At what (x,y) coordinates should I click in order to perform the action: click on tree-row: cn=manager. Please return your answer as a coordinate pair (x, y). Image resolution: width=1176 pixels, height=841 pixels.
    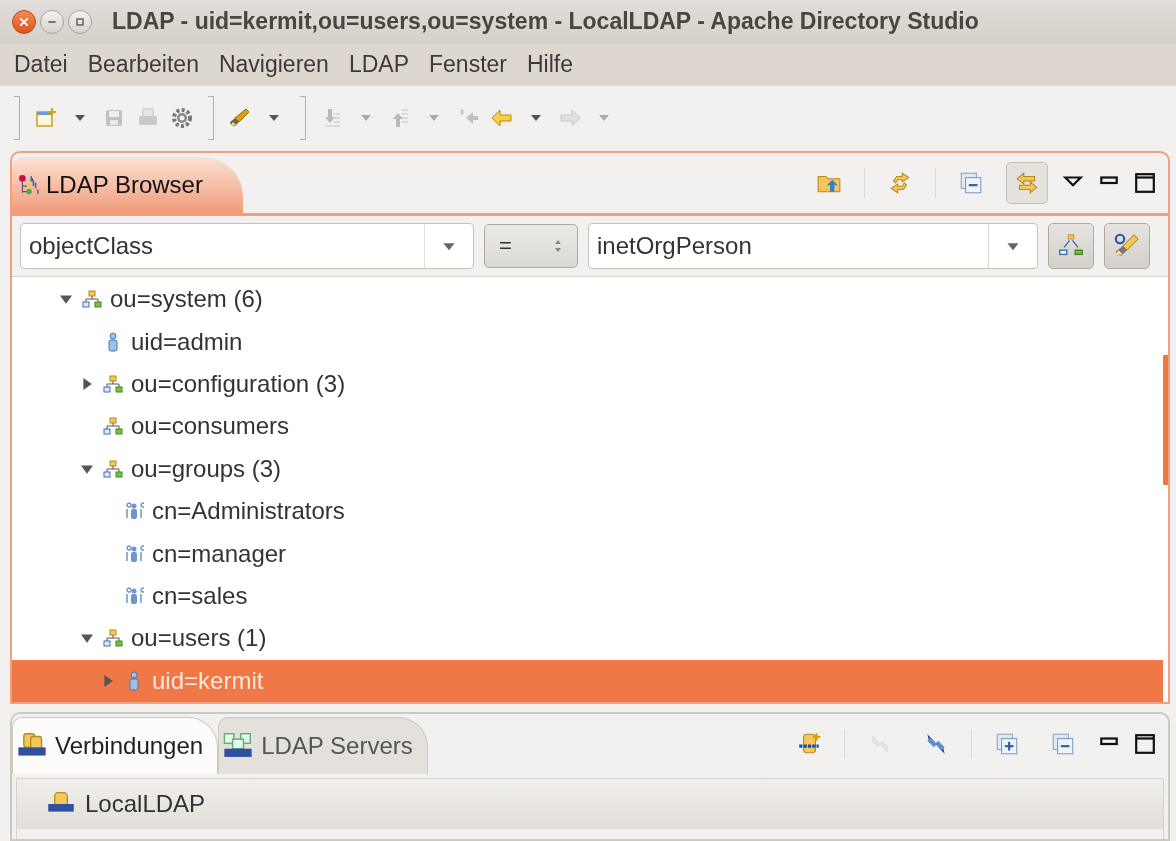
    Looking at the image, I should click on (587, 553).